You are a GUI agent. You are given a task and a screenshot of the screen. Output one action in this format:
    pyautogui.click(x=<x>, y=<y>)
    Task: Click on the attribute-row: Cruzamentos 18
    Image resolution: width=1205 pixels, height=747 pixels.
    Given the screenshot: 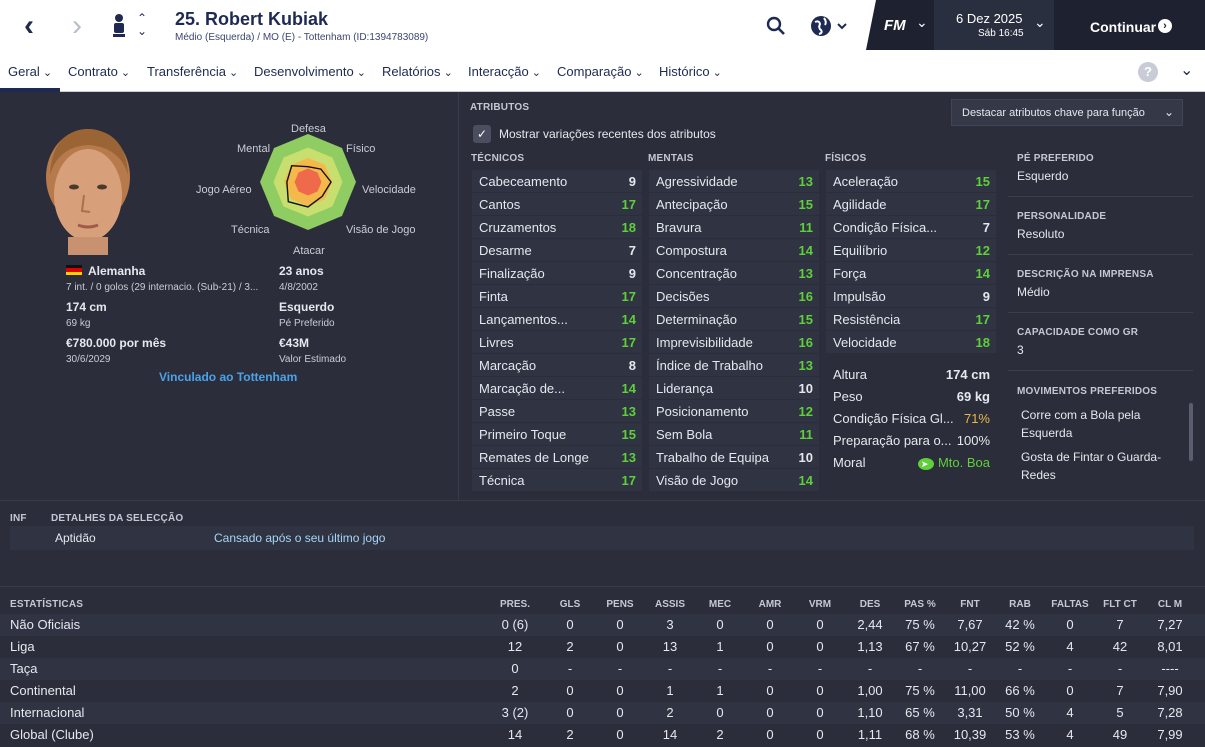 What is the action you would take?
    pyautogui.click(x=557, y=227)
    